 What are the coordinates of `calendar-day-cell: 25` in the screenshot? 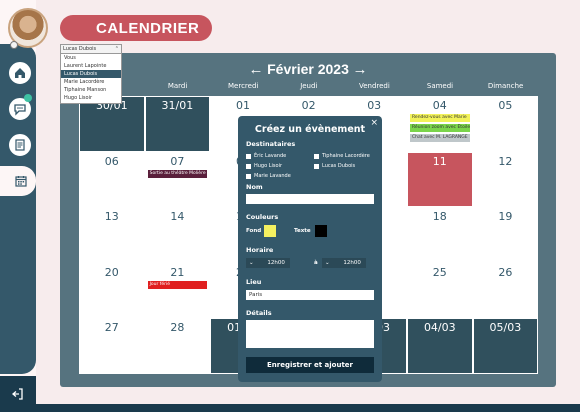 It's located at (440, 290).